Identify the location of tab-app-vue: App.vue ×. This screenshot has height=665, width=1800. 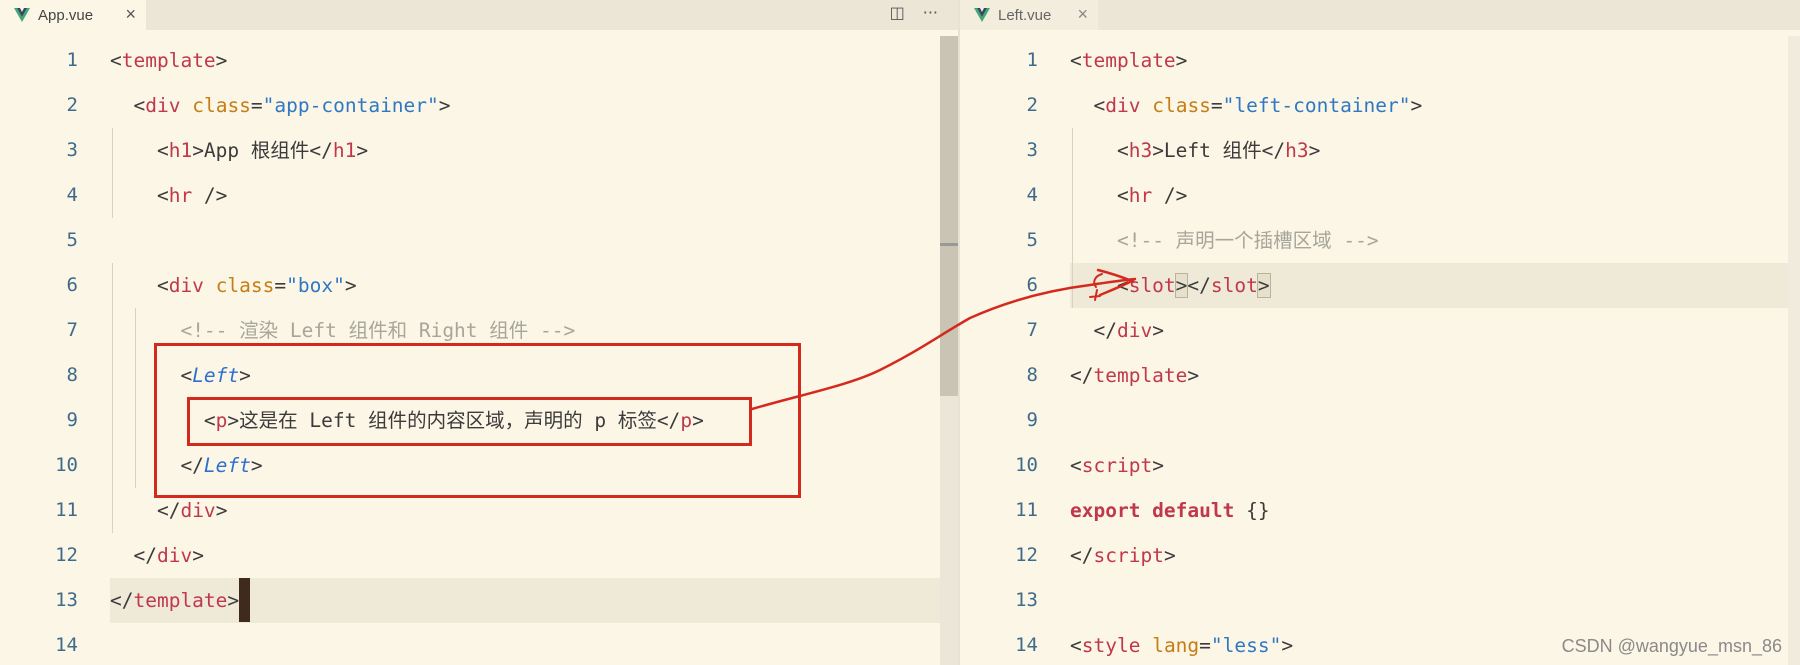
(73, 15).